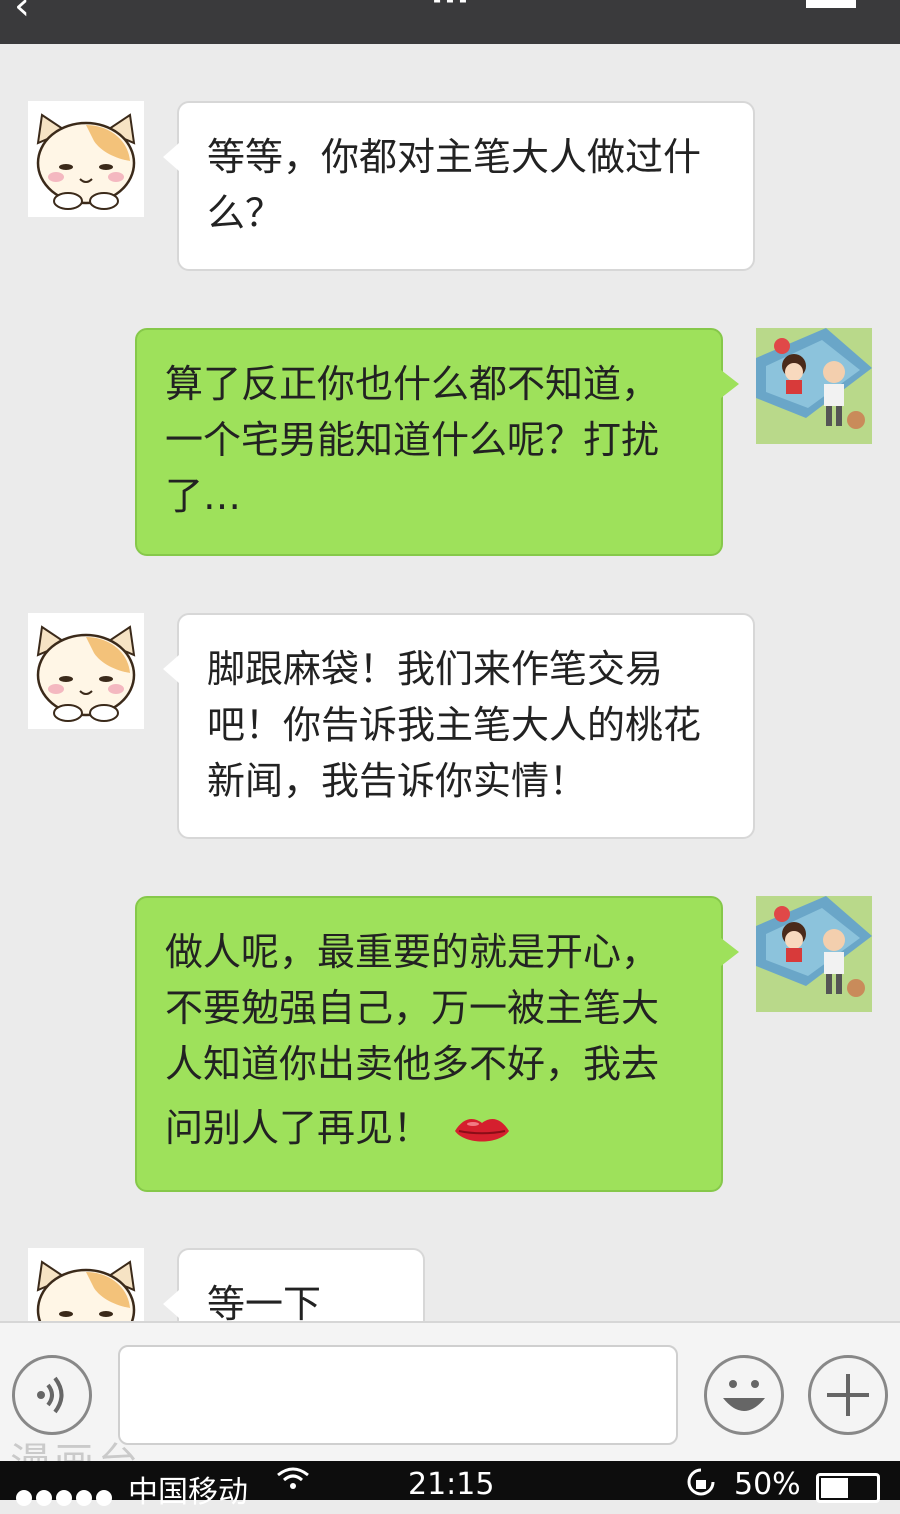  I want to click on received-message-bubble: 脚跟麻袋！我们来作笔交易 吧！你告诉我主笔大人的桃花 新闻，我告诉你实情！, so click(459, 726).